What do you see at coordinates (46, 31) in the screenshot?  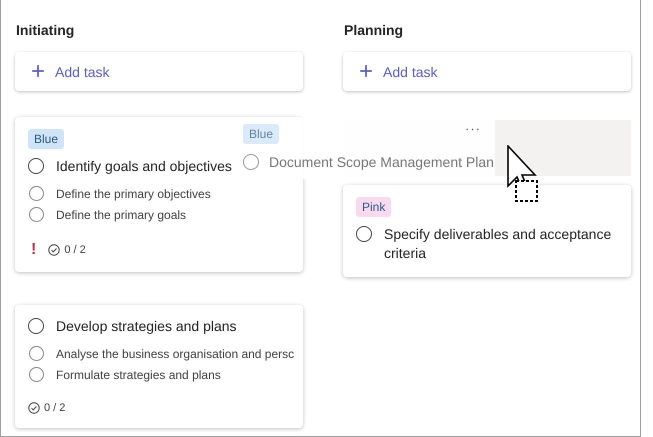 I see `column-title: Initiating` at bounding box center [46, 31].